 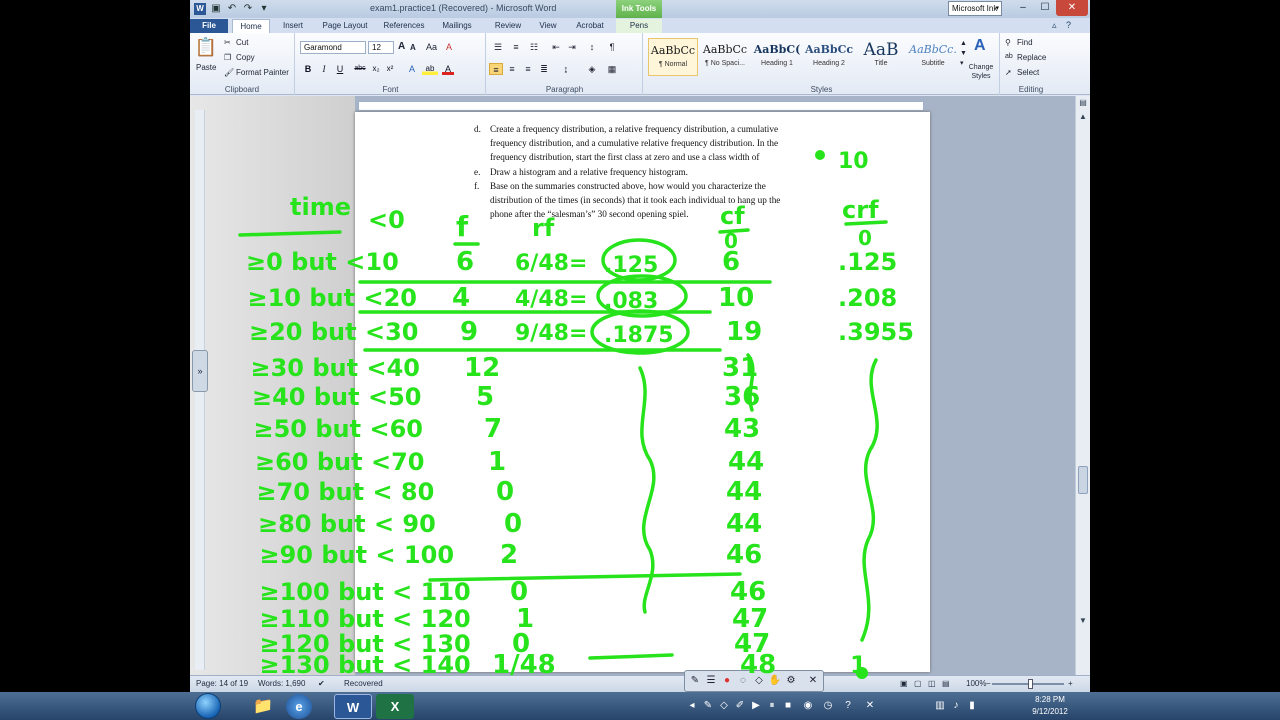 I want to click on lines-icon: ☰, so click(x=711, y=681).